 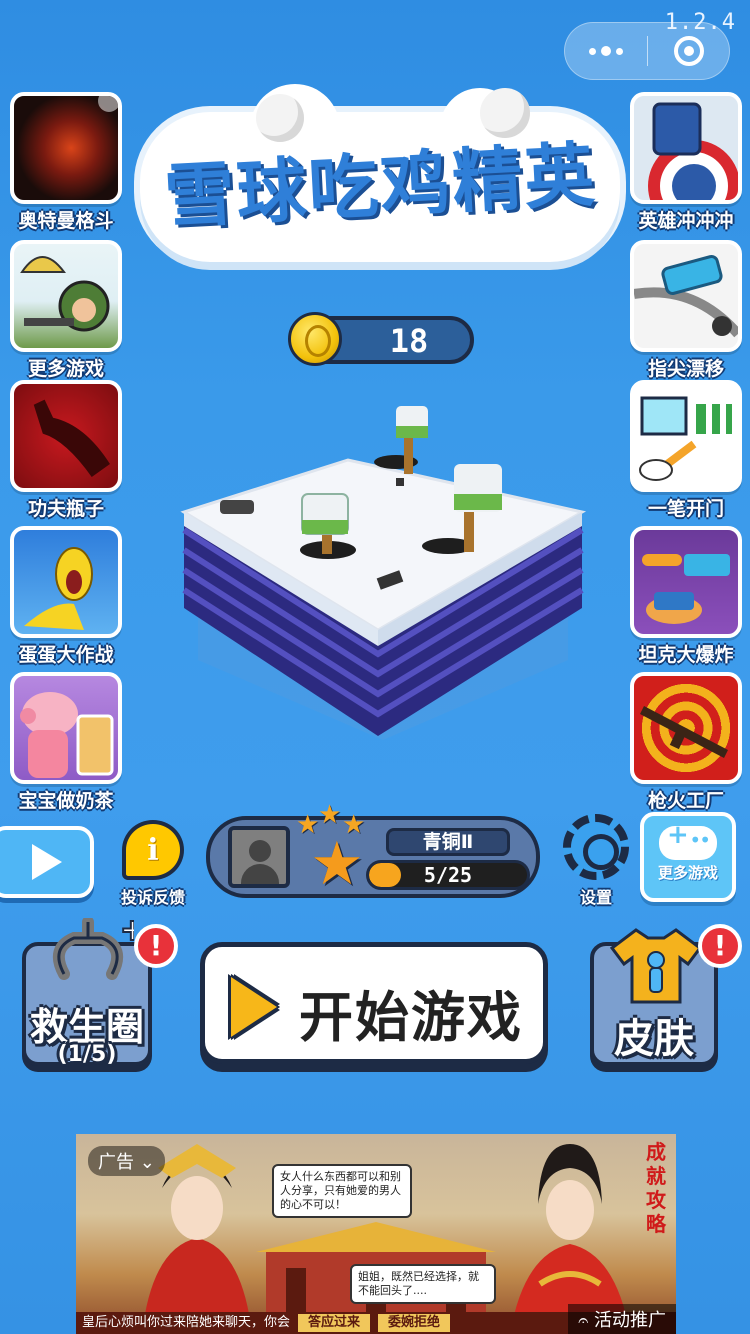 I want to click on rank-progress: 5/25, so click(x=448, y=875).